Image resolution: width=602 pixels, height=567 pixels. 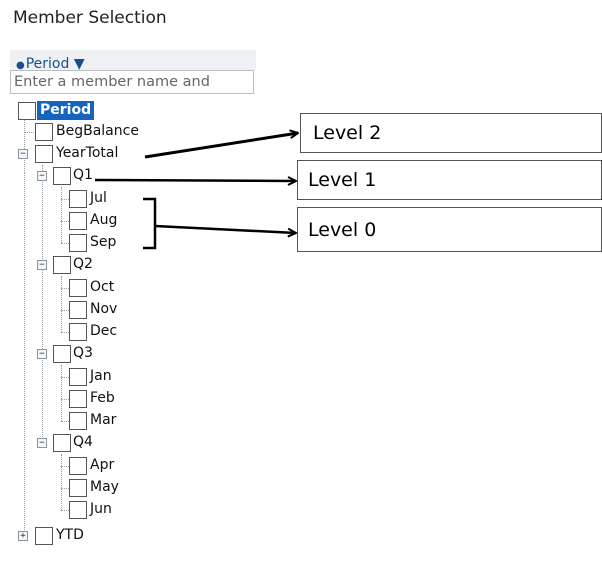 I want to click on level-2-arrow, so click(x=221, y=146).